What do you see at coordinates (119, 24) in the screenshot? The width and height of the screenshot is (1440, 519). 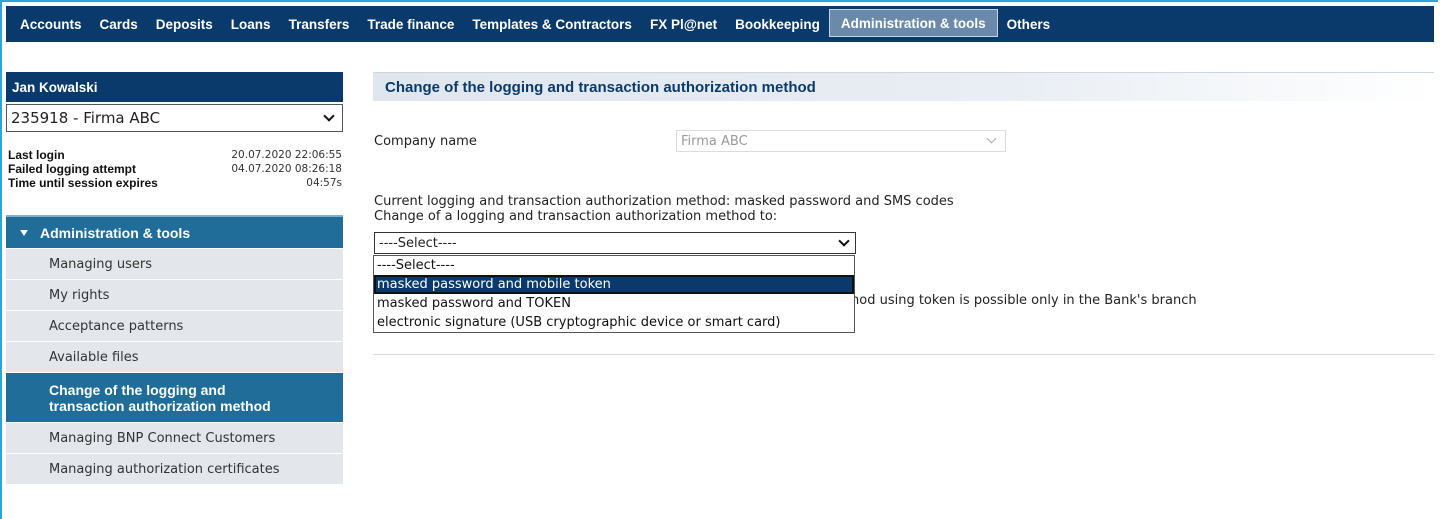 I see `nav-cards: Cards` at bounding box center [119, 24].